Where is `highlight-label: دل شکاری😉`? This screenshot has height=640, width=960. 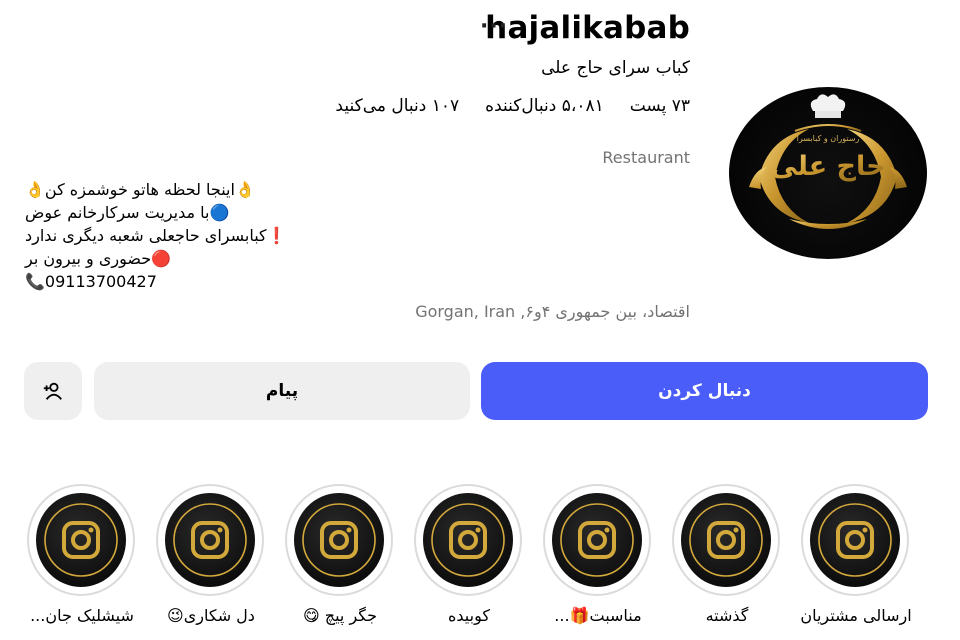
highlight-label: دل شکاری😉 is located at coordinates (211, 615).